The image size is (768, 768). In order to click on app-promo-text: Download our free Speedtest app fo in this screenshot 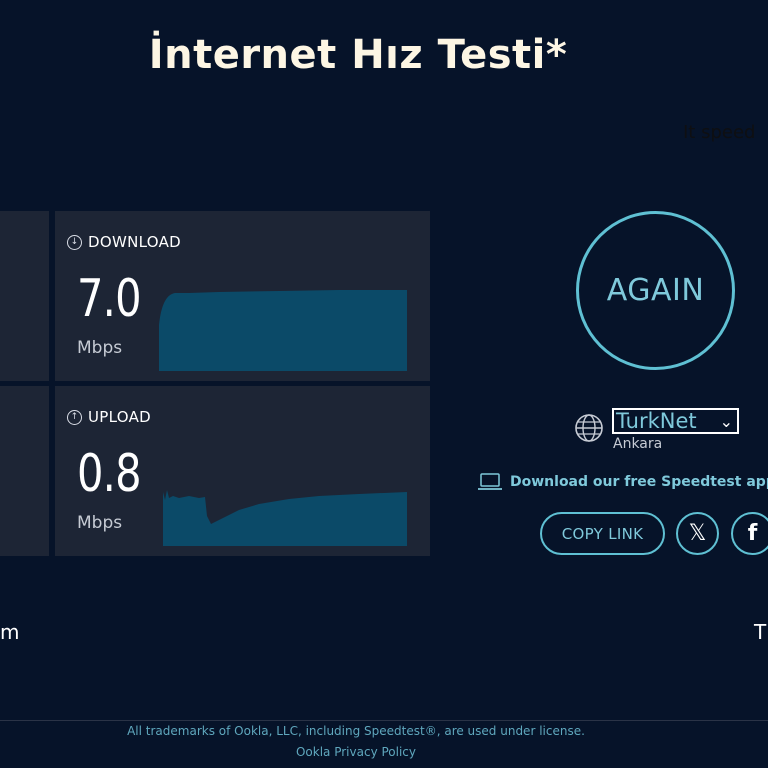, I will do `click(639, 482)`.